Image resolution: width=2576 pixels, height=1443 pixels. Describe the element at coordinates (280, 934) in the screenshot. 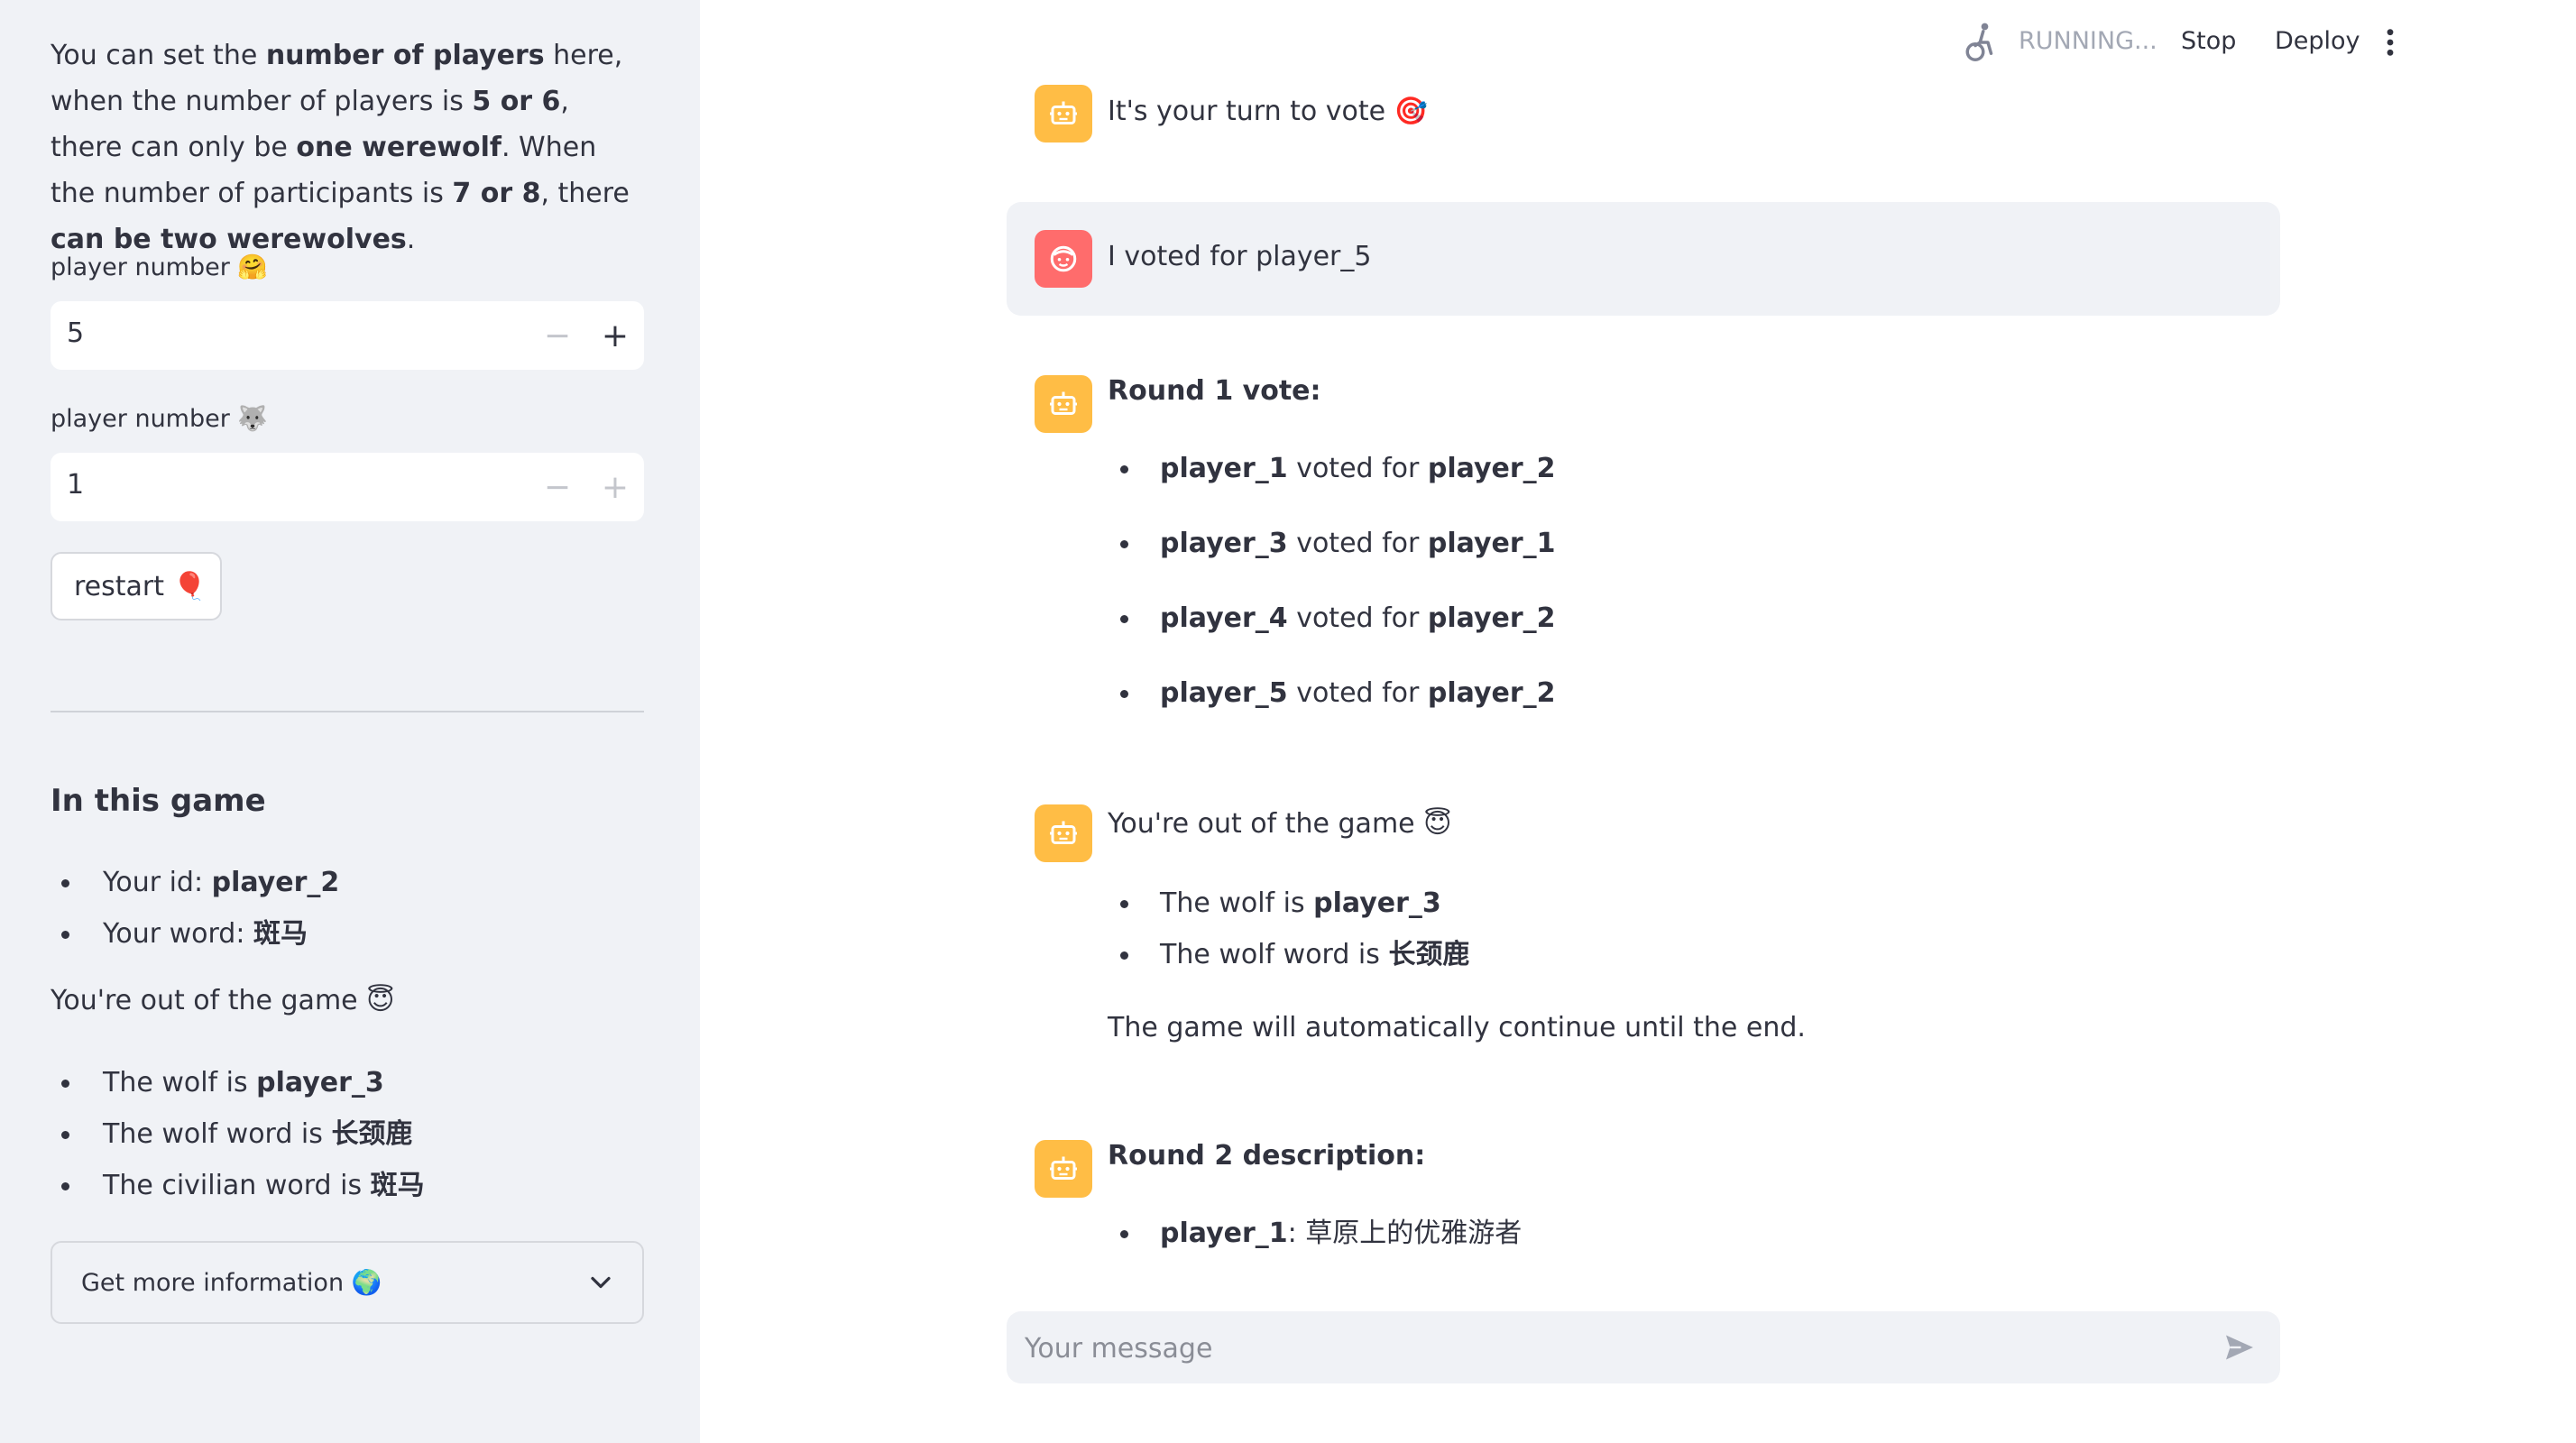

I see `word-value: 斑马` at that location.